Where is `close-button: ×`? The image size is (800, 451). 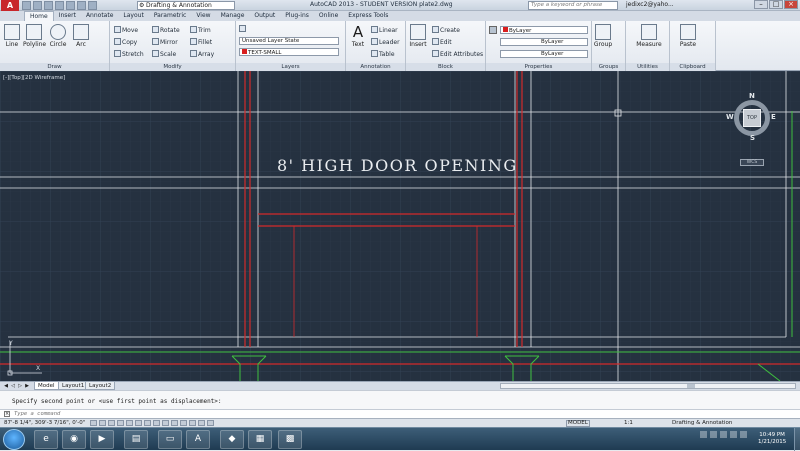 close-button: × is located at coordinates (791, 4).